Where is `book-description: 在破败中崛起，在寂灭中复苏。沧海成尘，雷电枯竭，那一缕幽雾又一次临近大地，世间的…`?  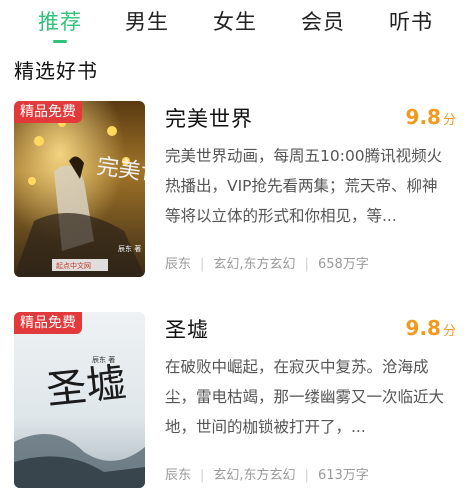 book-description: 在破败中崛起，在寂灭中复苏。沧海成尘，雷电枯竭，那一缕幽雾又一次临近大地，世间的… is located at coordinates (305, 397).